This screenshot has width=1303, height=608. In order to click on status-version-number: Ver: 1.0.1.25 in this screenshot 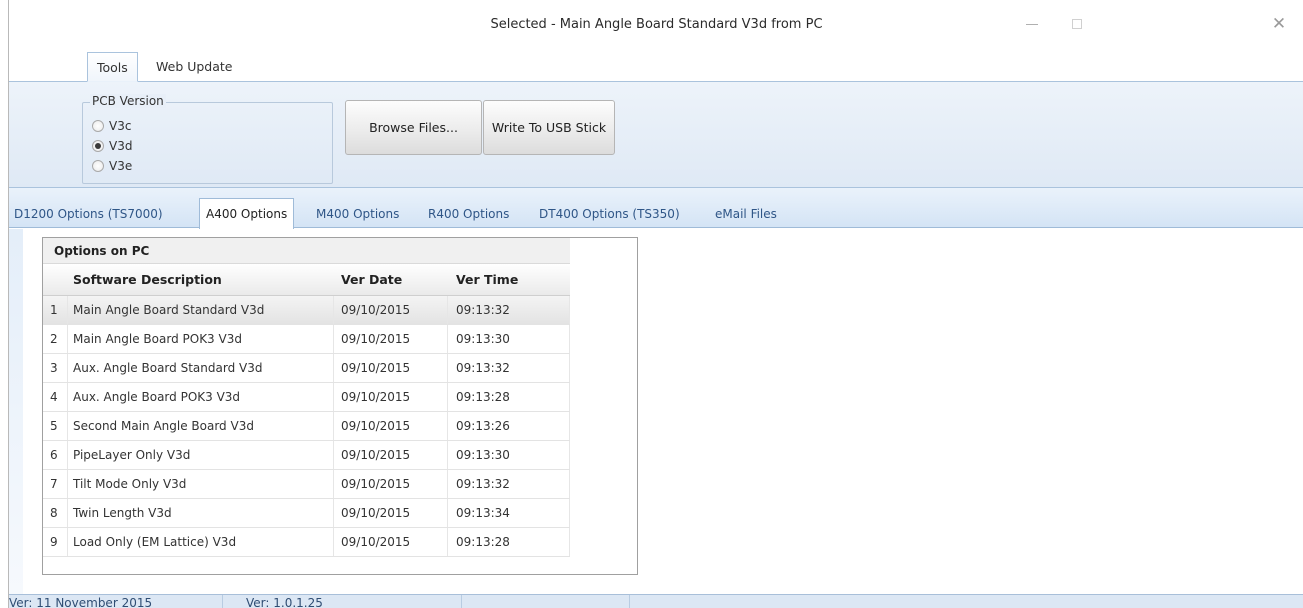, I will do `click(284, 602)`.